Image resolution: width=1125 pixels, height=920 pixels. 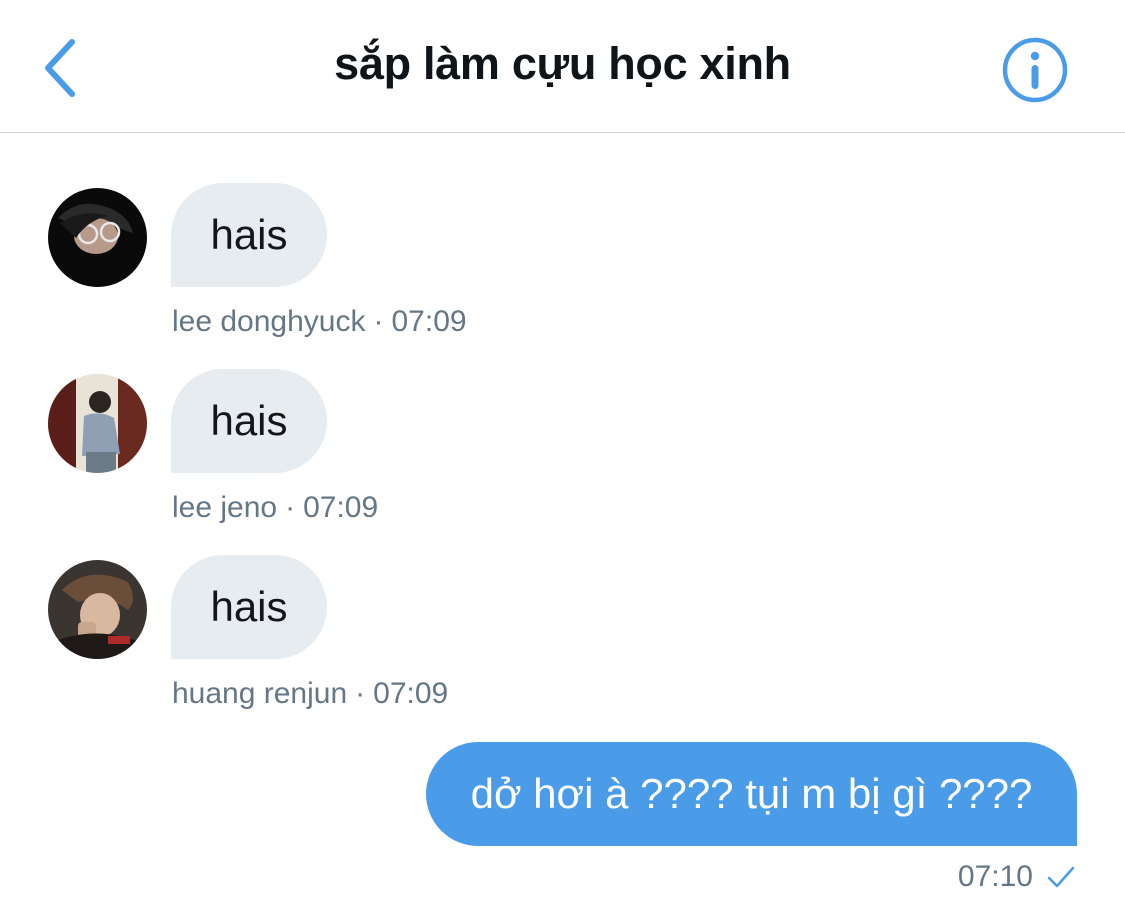 I want to click on message-time: 07:10, so click(x=995, y=876).